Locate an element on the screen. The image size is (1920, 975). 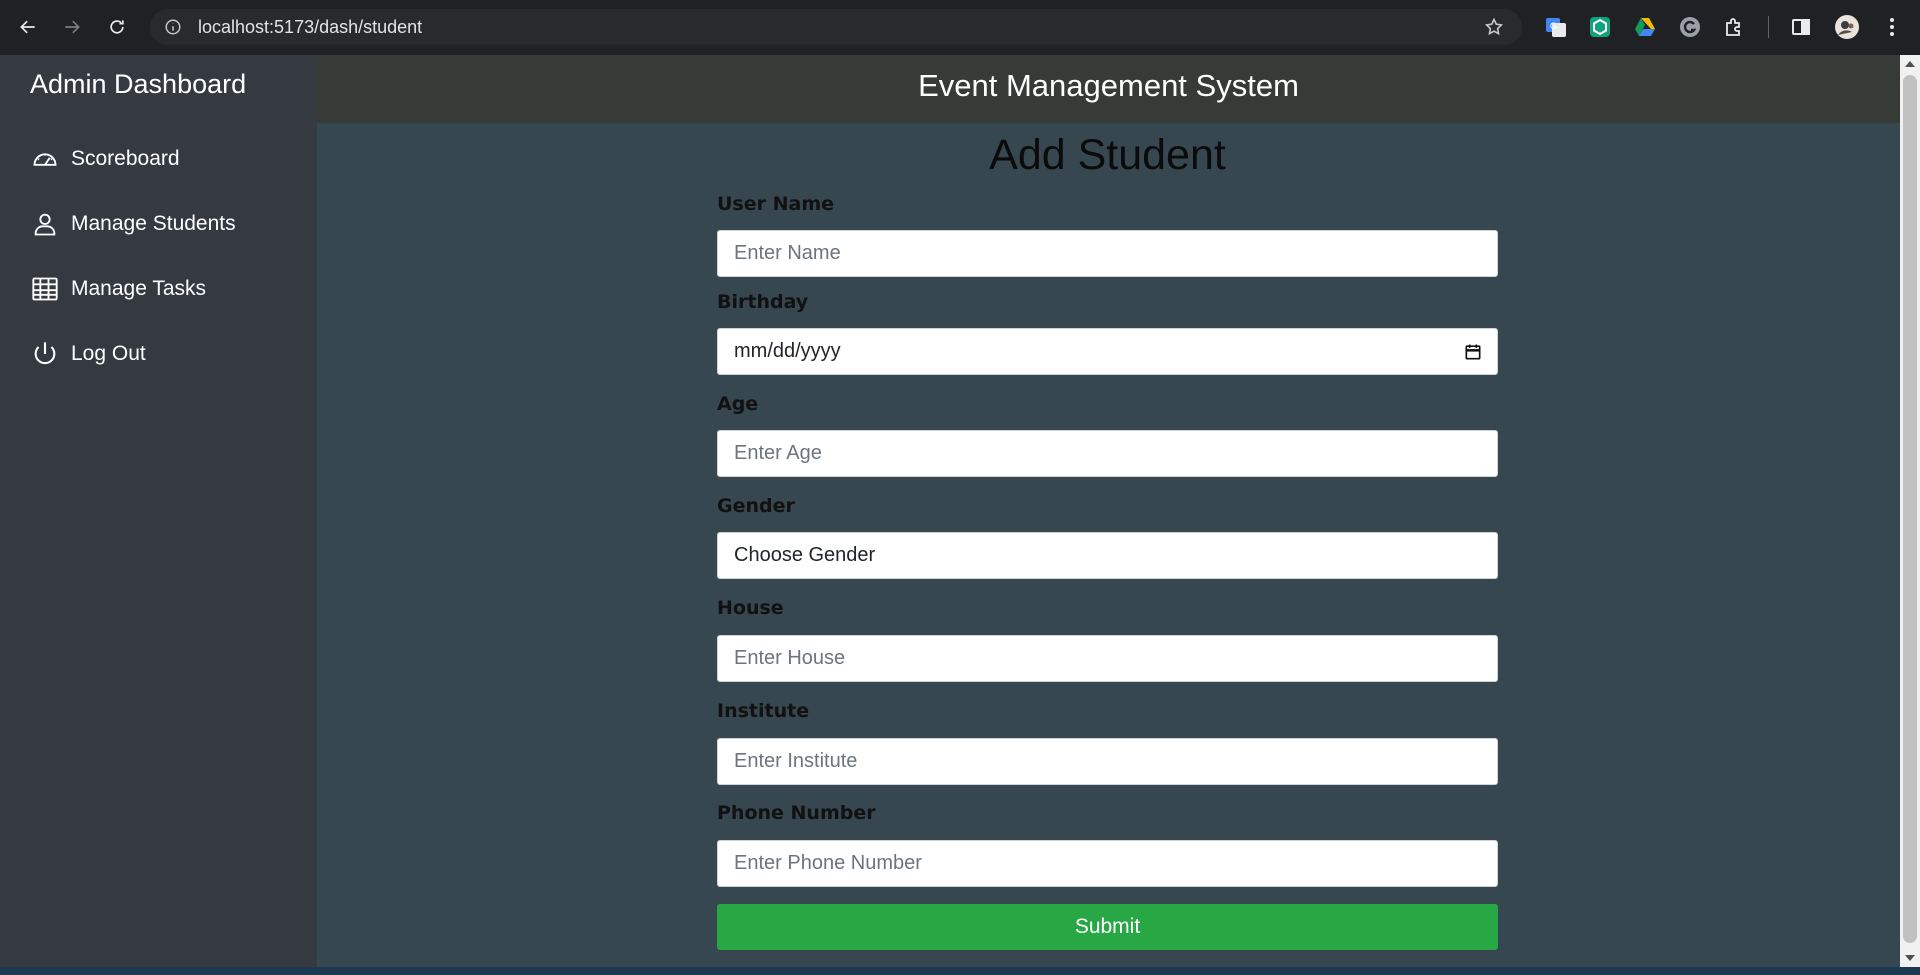
site-info-icon is located at coordinates (173, 27).